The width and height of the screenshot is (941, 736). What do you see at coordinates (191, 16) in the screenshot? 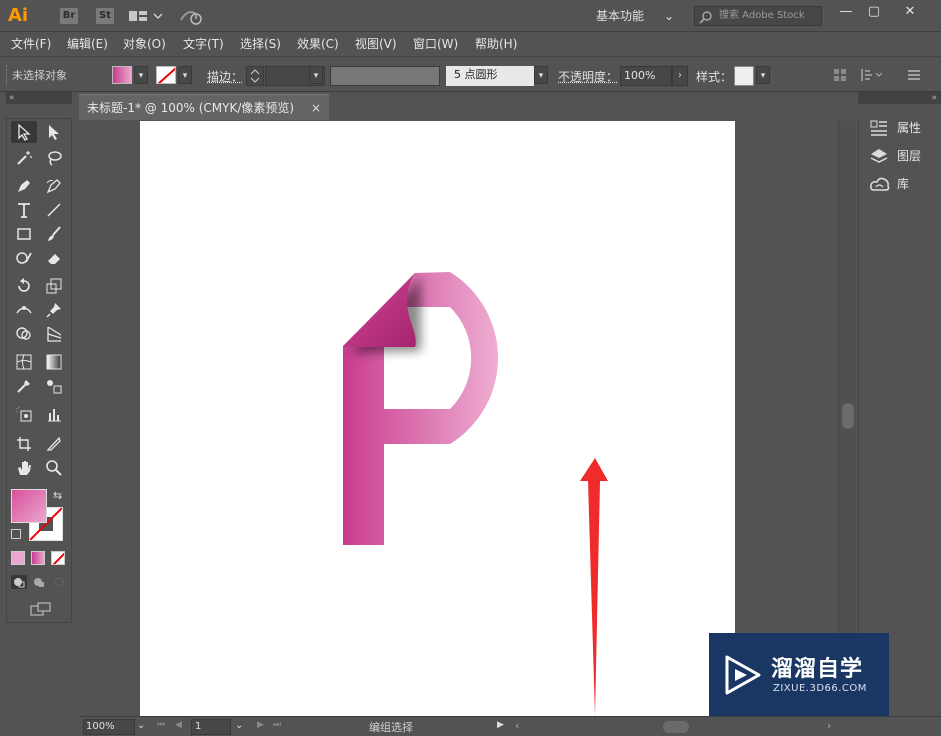
I see `gpu-performance-icon` at bounding box center [191, 16].